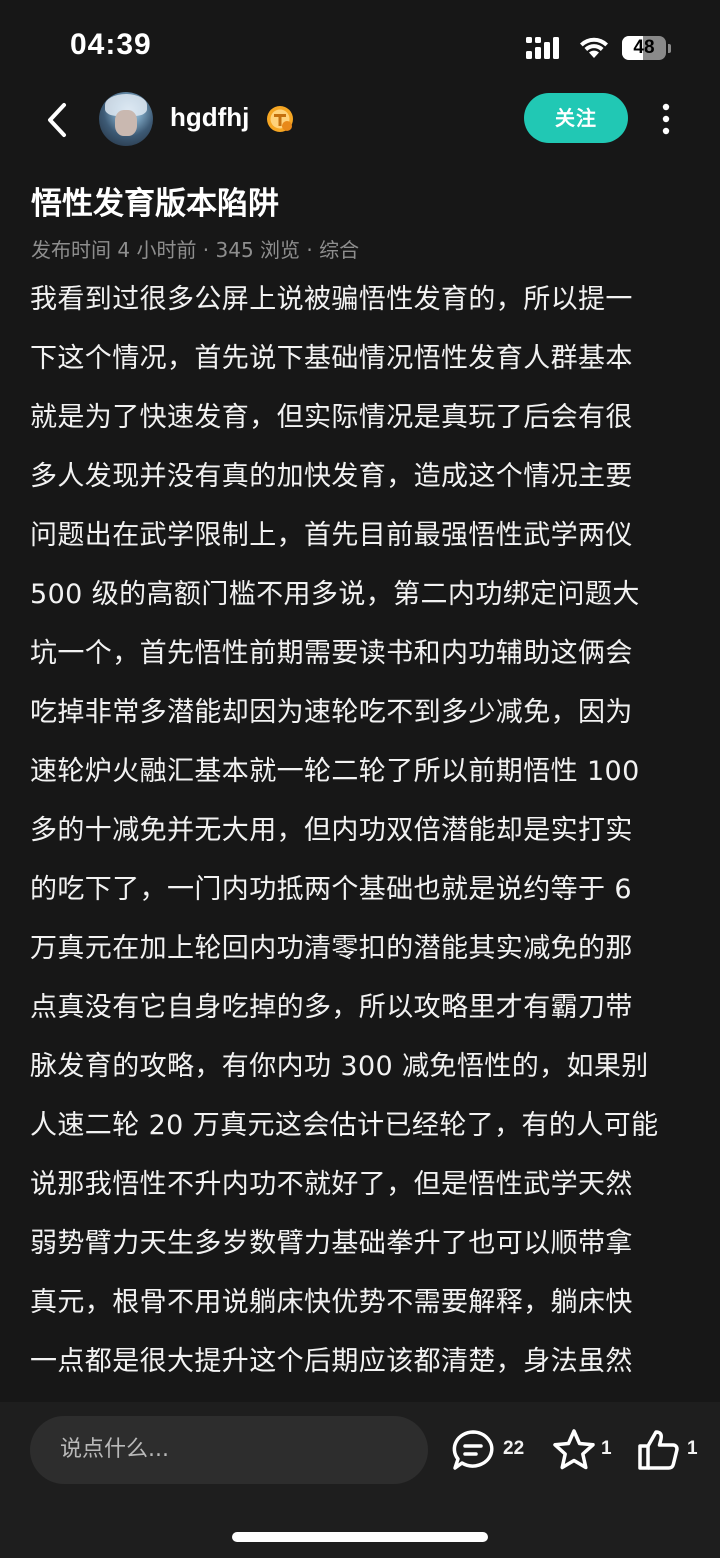 The image size is (720, 1558). I want to click on post-body-line: 一点都是很大提升这个后期应该都清楚，身法虽然, so click(331, 1361).